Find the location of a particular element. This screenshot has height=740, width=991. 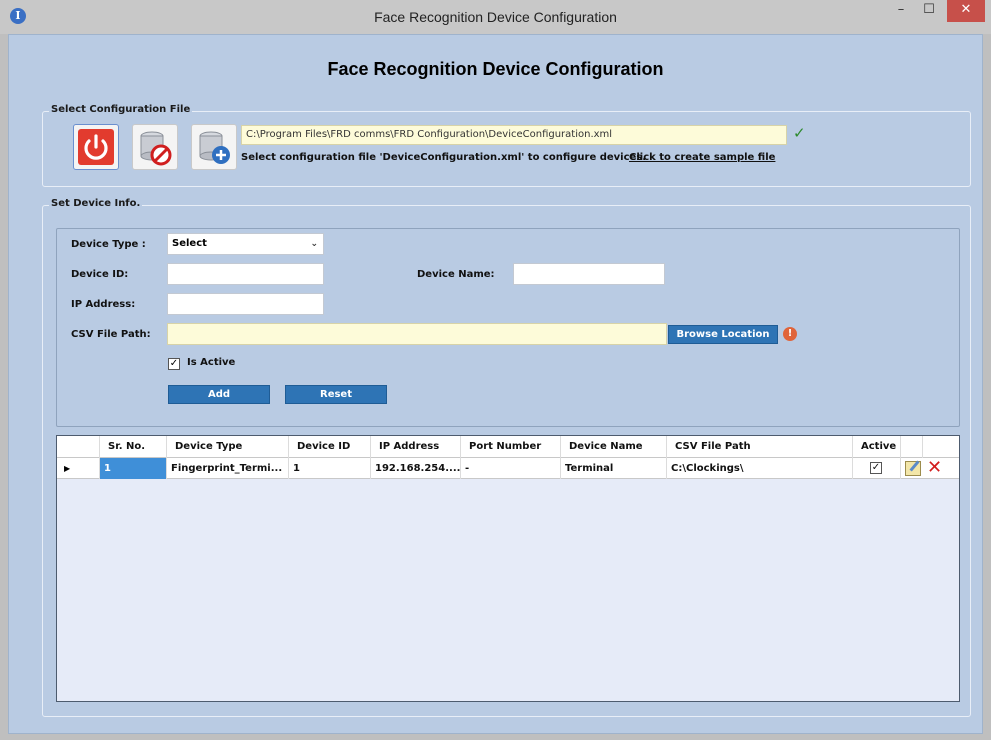

remove-database-button is located at coordinates (155, 147).